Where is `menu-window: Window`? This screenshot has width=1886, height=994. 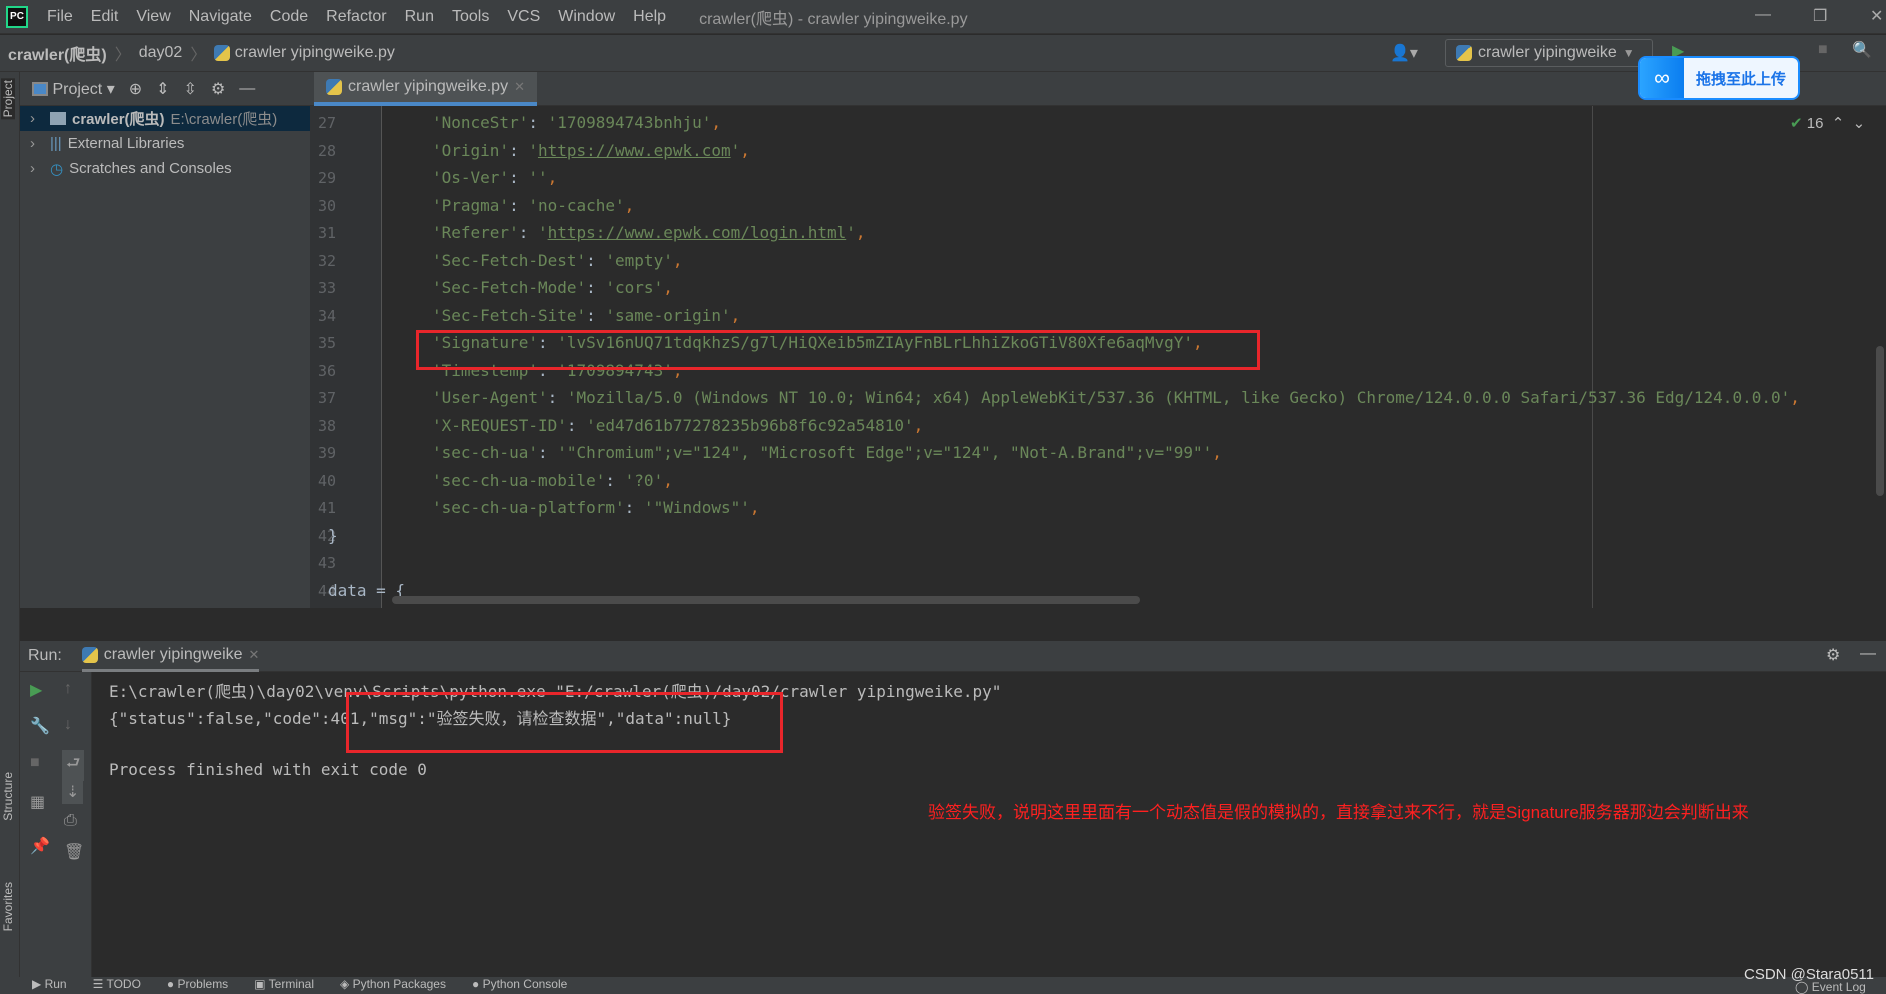
menu-window: Window is located at coordinates (586, 17).